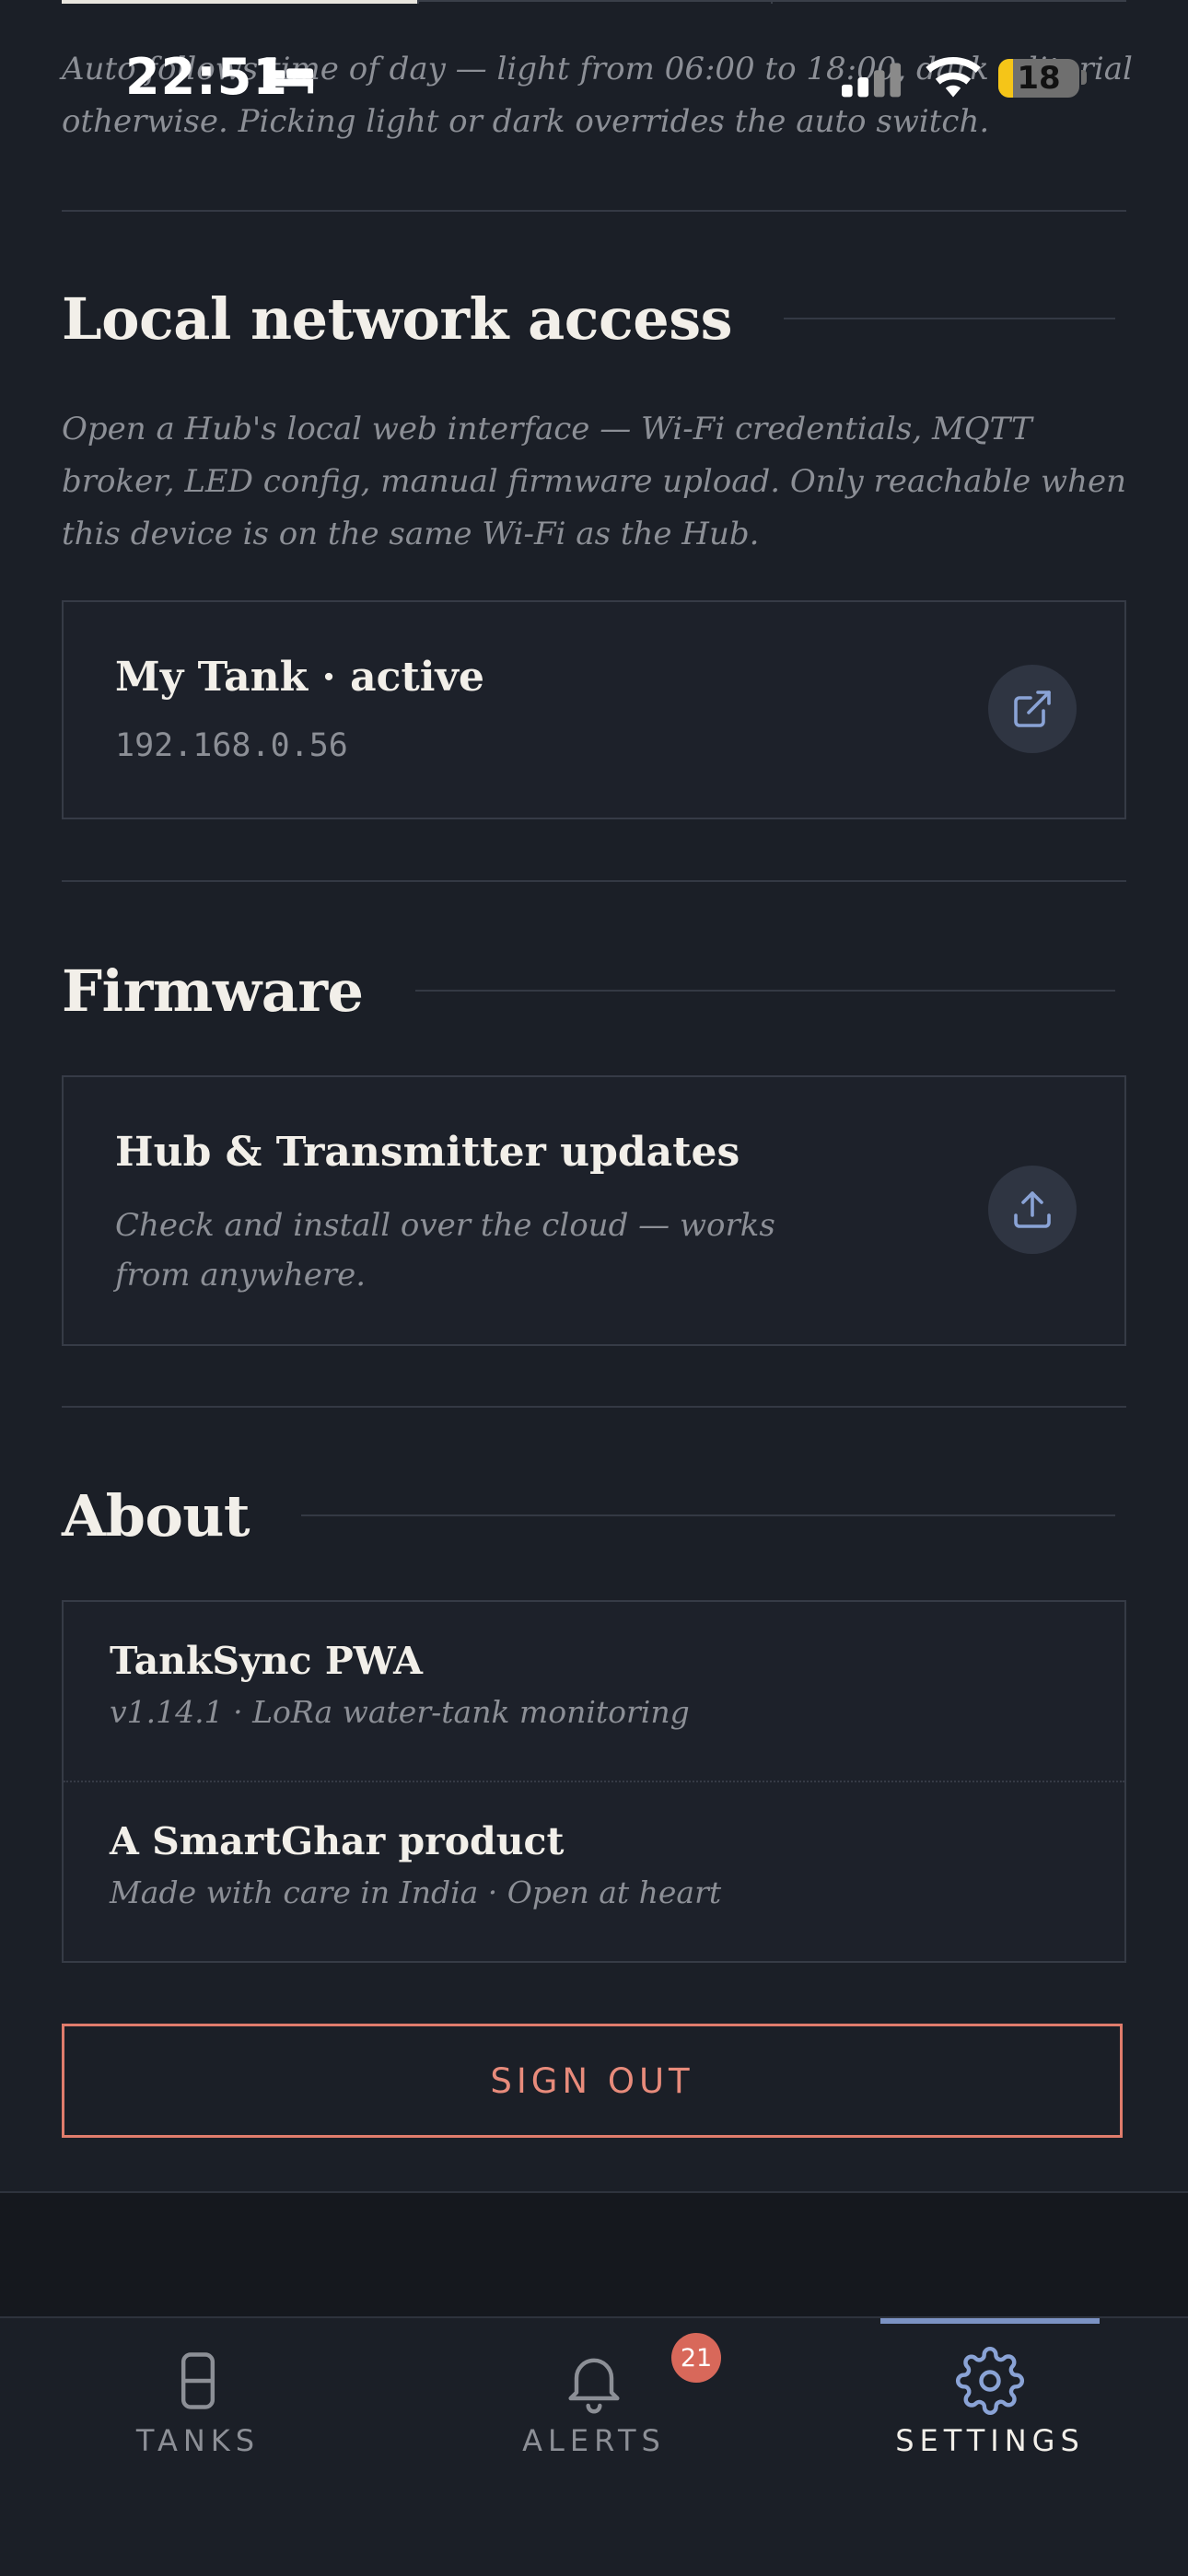  I want to click on battery-level: 18, so click(1039, 78).